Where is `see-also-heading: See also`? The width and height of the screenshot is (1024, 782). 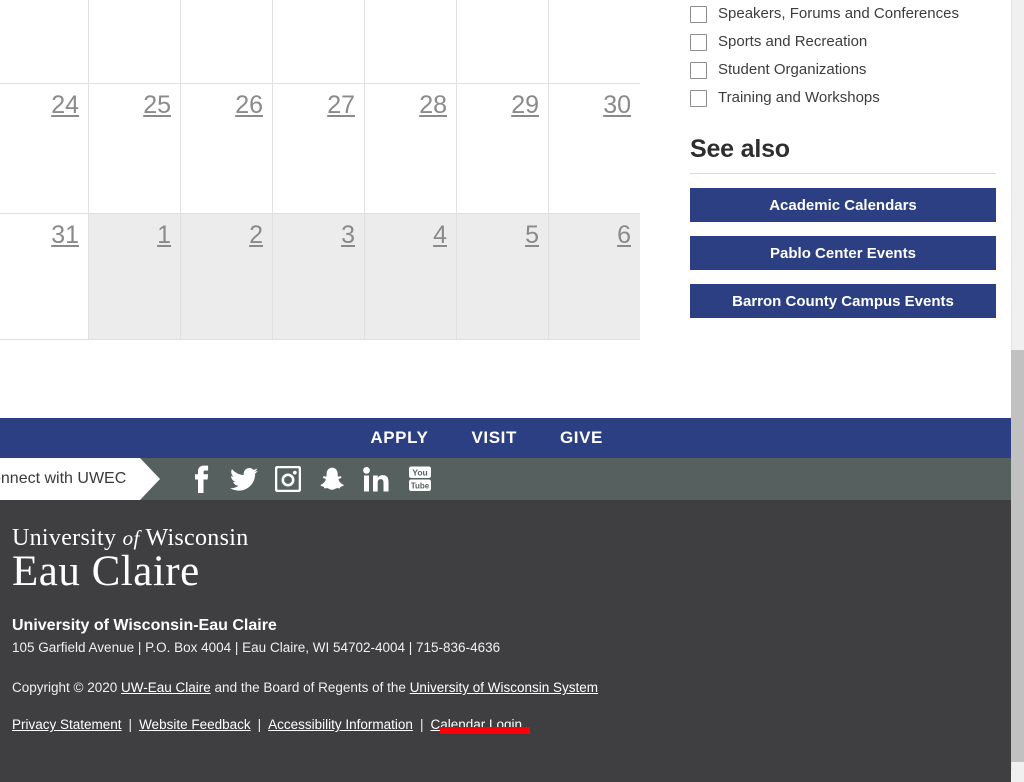 see-also-heading: See also is located at coordinates (740, 149).